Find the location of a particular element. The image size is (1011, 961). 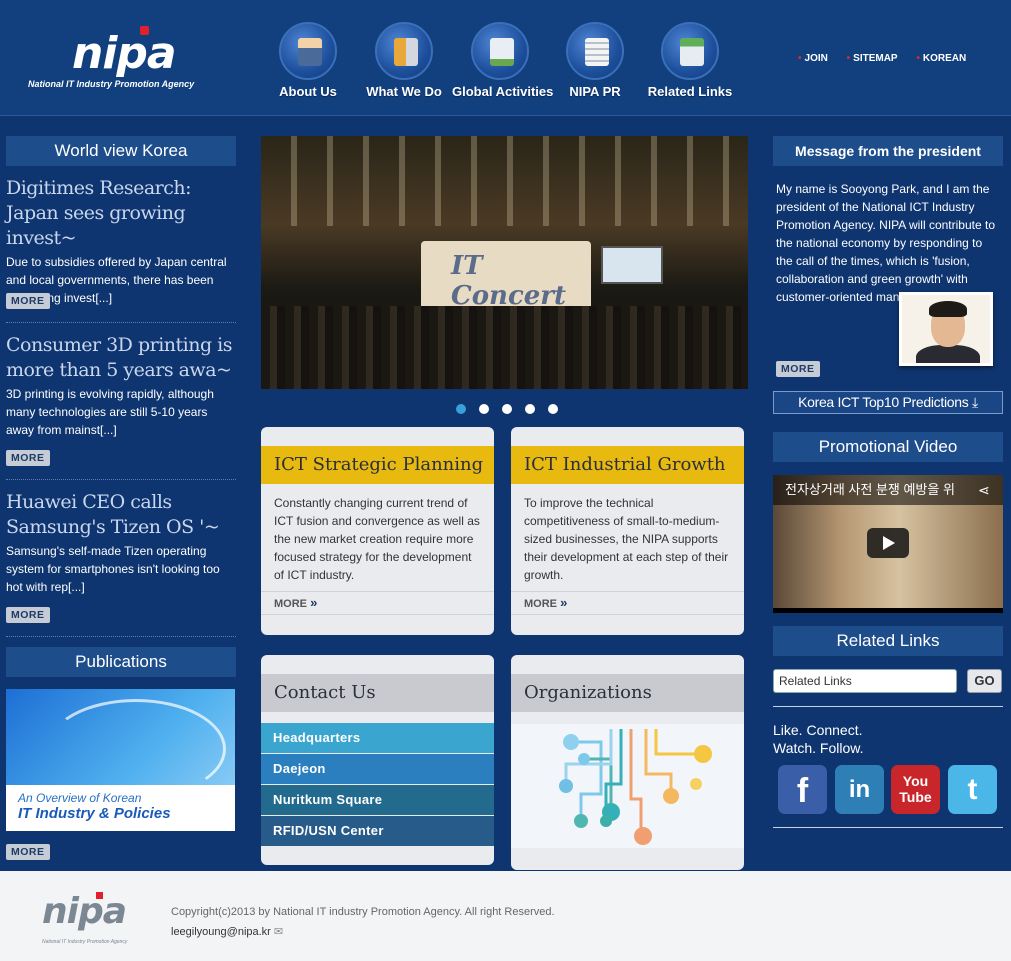

cover-arc-graphic is located at coordinates (136, 749).